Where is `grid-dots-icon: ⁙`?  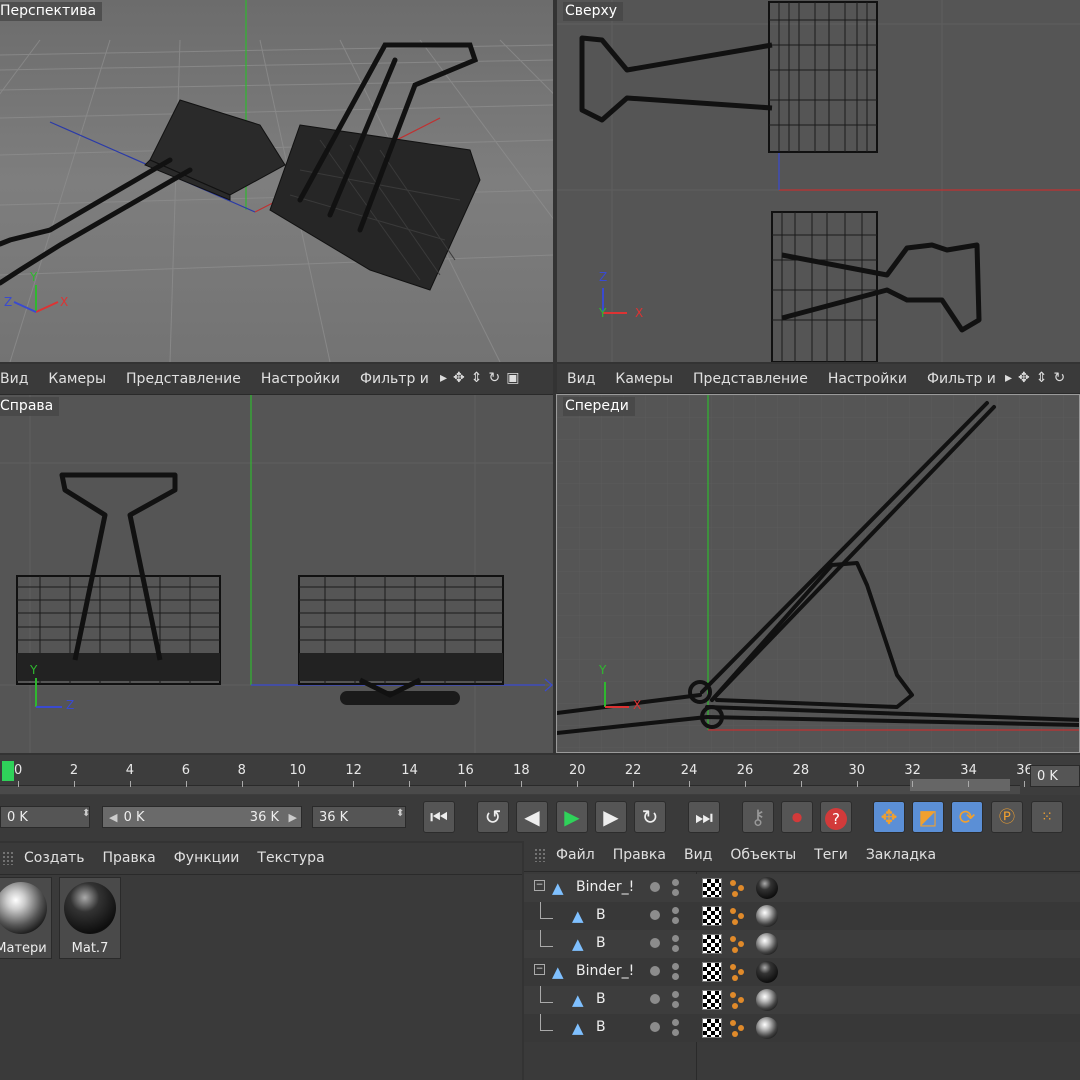 grid-dots-icon: ⁙ is located at coordinates (1047, 817).